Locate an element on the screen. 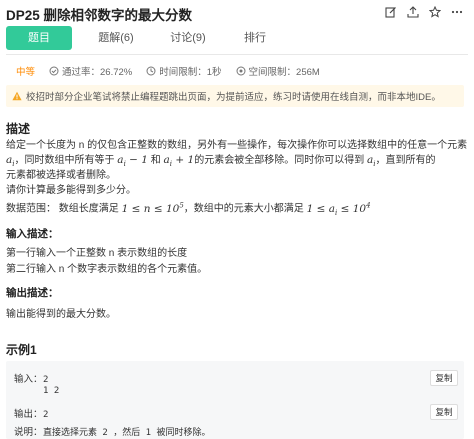 This screenshot has height=439, width=474. tab-divider is located at coordinates (237, 54).